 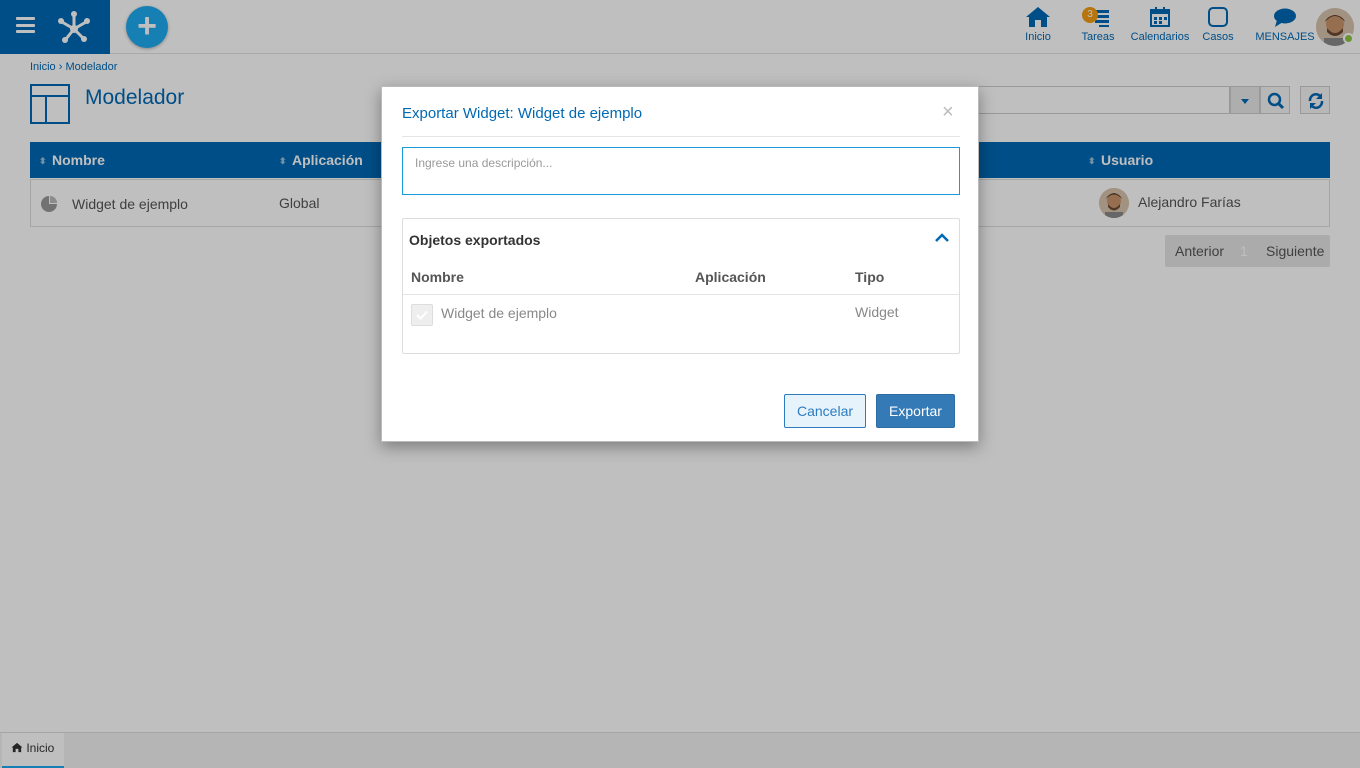 What do you see at coordinates (870, 277) in the screenshot?
I see `column-header-tipo: Tipo` at bounding box center [870, 277].